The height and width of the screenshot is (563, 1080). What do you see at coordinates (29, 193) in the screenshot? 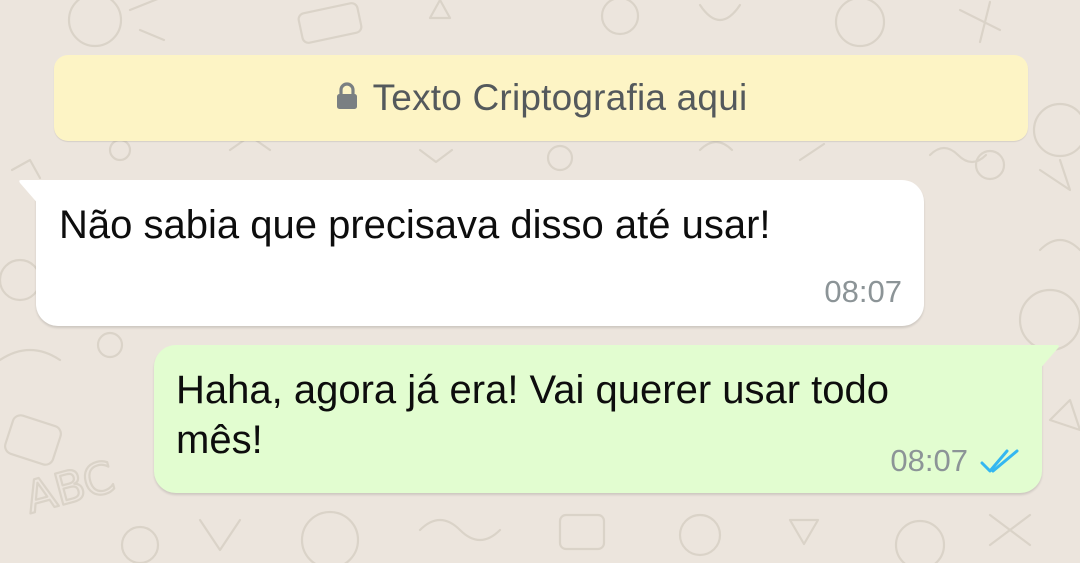
I see `incoming-bubble-tail` at bounding box center [29, 193].